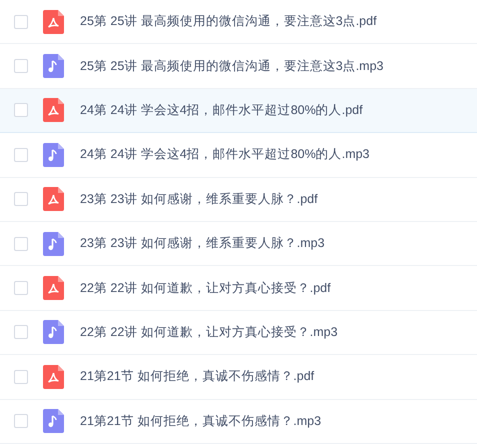 The height and width of the screenshot is (444, 477). I want to click on file-name: 24第 24讲 学会这4招，邮件水平超过80%的人.mp3, so click(225, 155).